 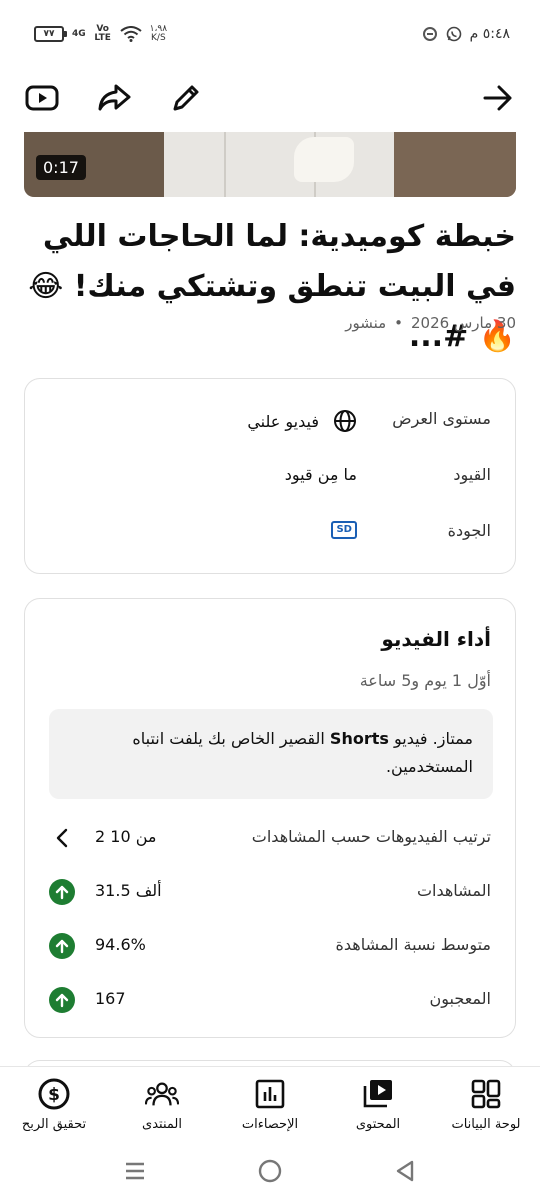 I want to click on sd-badge-icon: SD, so click(x=344, y=530).